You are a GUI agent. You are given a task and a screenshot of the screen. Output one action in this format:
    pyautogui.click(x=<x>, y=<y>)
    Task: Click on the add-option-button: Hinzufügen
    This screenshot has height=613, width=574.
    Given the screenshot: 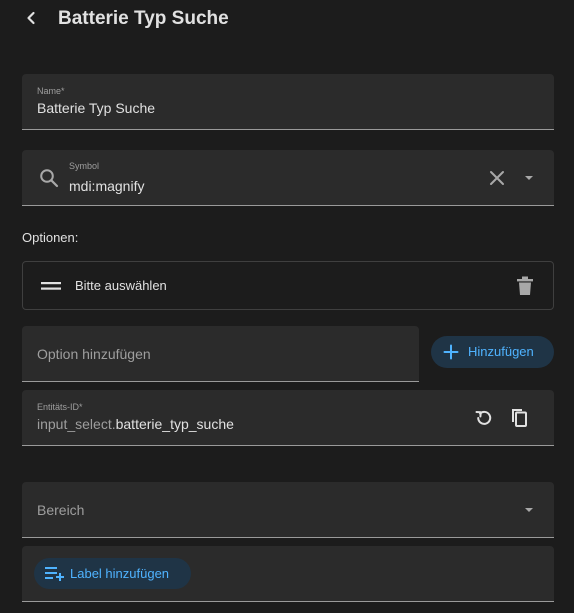 What is the action you would take?
    pyautogui.click(x=492, y=352)
    